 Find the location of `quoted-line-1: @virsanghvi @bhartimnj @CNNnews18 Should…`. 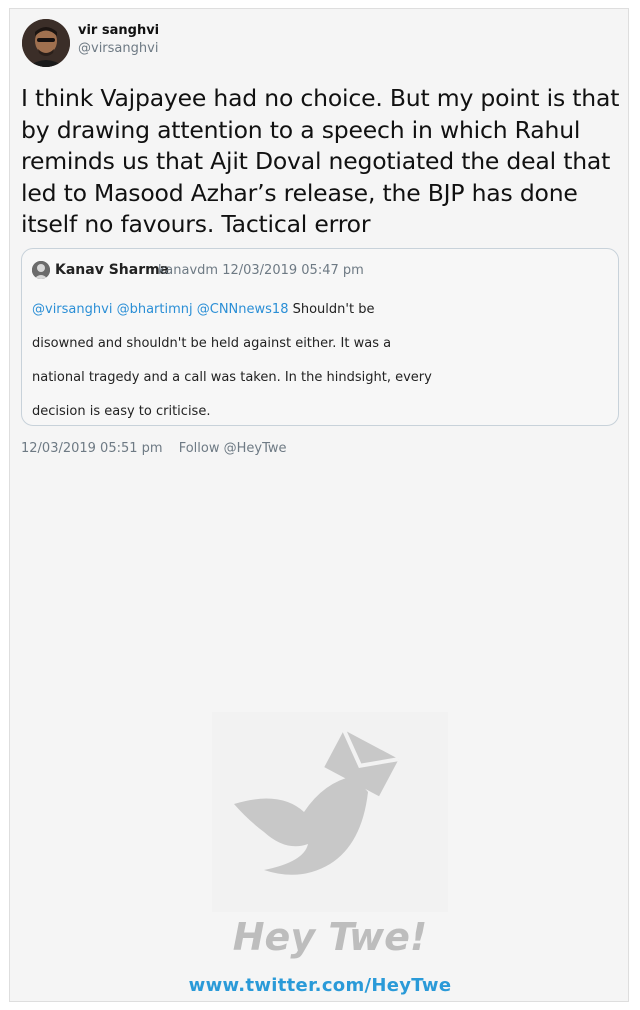

quoted-line-1: @virsanghvi @bhartimnj @CNNnews18 Should… is located at coordinates (312, 310).